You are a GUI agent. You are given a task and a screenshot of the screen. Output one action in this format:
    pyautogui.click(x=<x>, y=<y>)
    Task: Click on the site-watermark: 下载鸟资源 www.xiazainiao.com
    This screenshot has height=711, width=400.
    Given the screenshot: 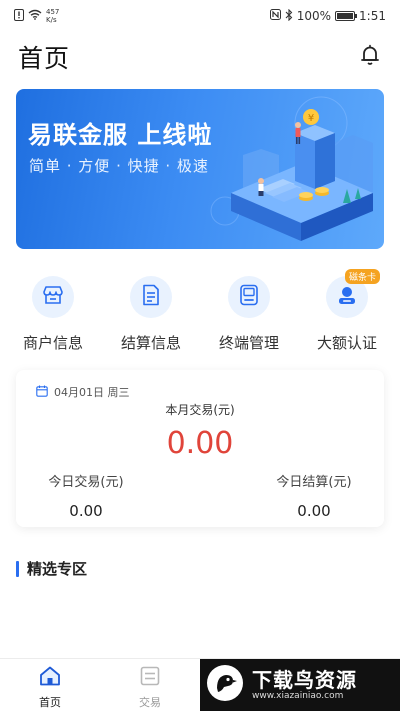 What is the action you would take?
    pyautogui.click(x=300, y=685)
    